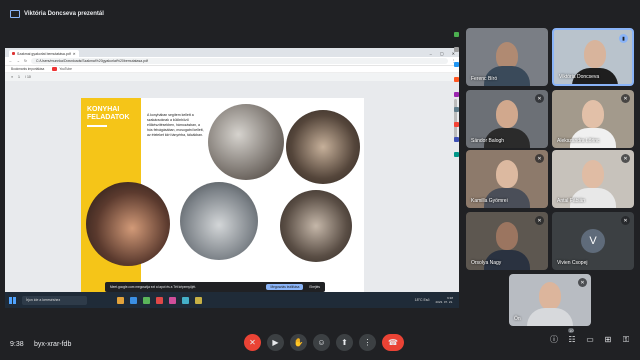 The image size is (640, 360). Describe the element at coordinates (146, 300) in the screenshot. I see `store-icon` at that location.